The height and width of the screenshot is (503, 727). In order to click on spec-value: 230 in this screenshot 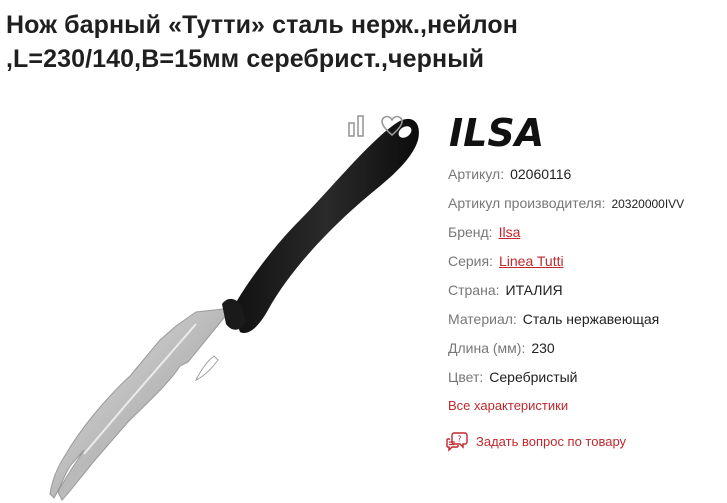, I will do `click(543, 348)`.